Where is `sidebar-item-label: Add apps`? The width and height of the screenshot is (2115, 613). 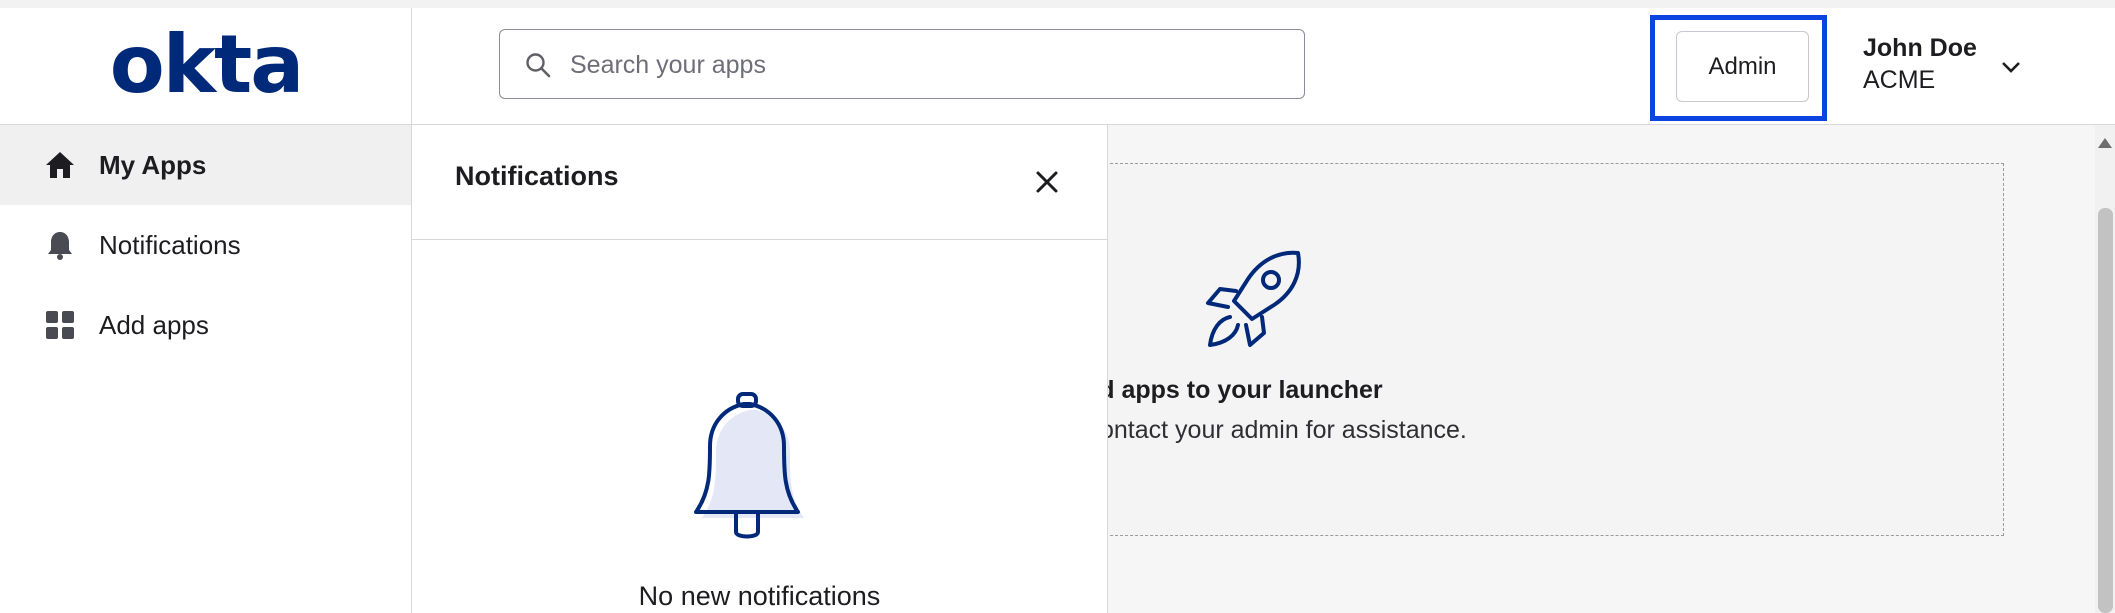
sidebar-item-label: Add apps is located at coordinates (154, 324).